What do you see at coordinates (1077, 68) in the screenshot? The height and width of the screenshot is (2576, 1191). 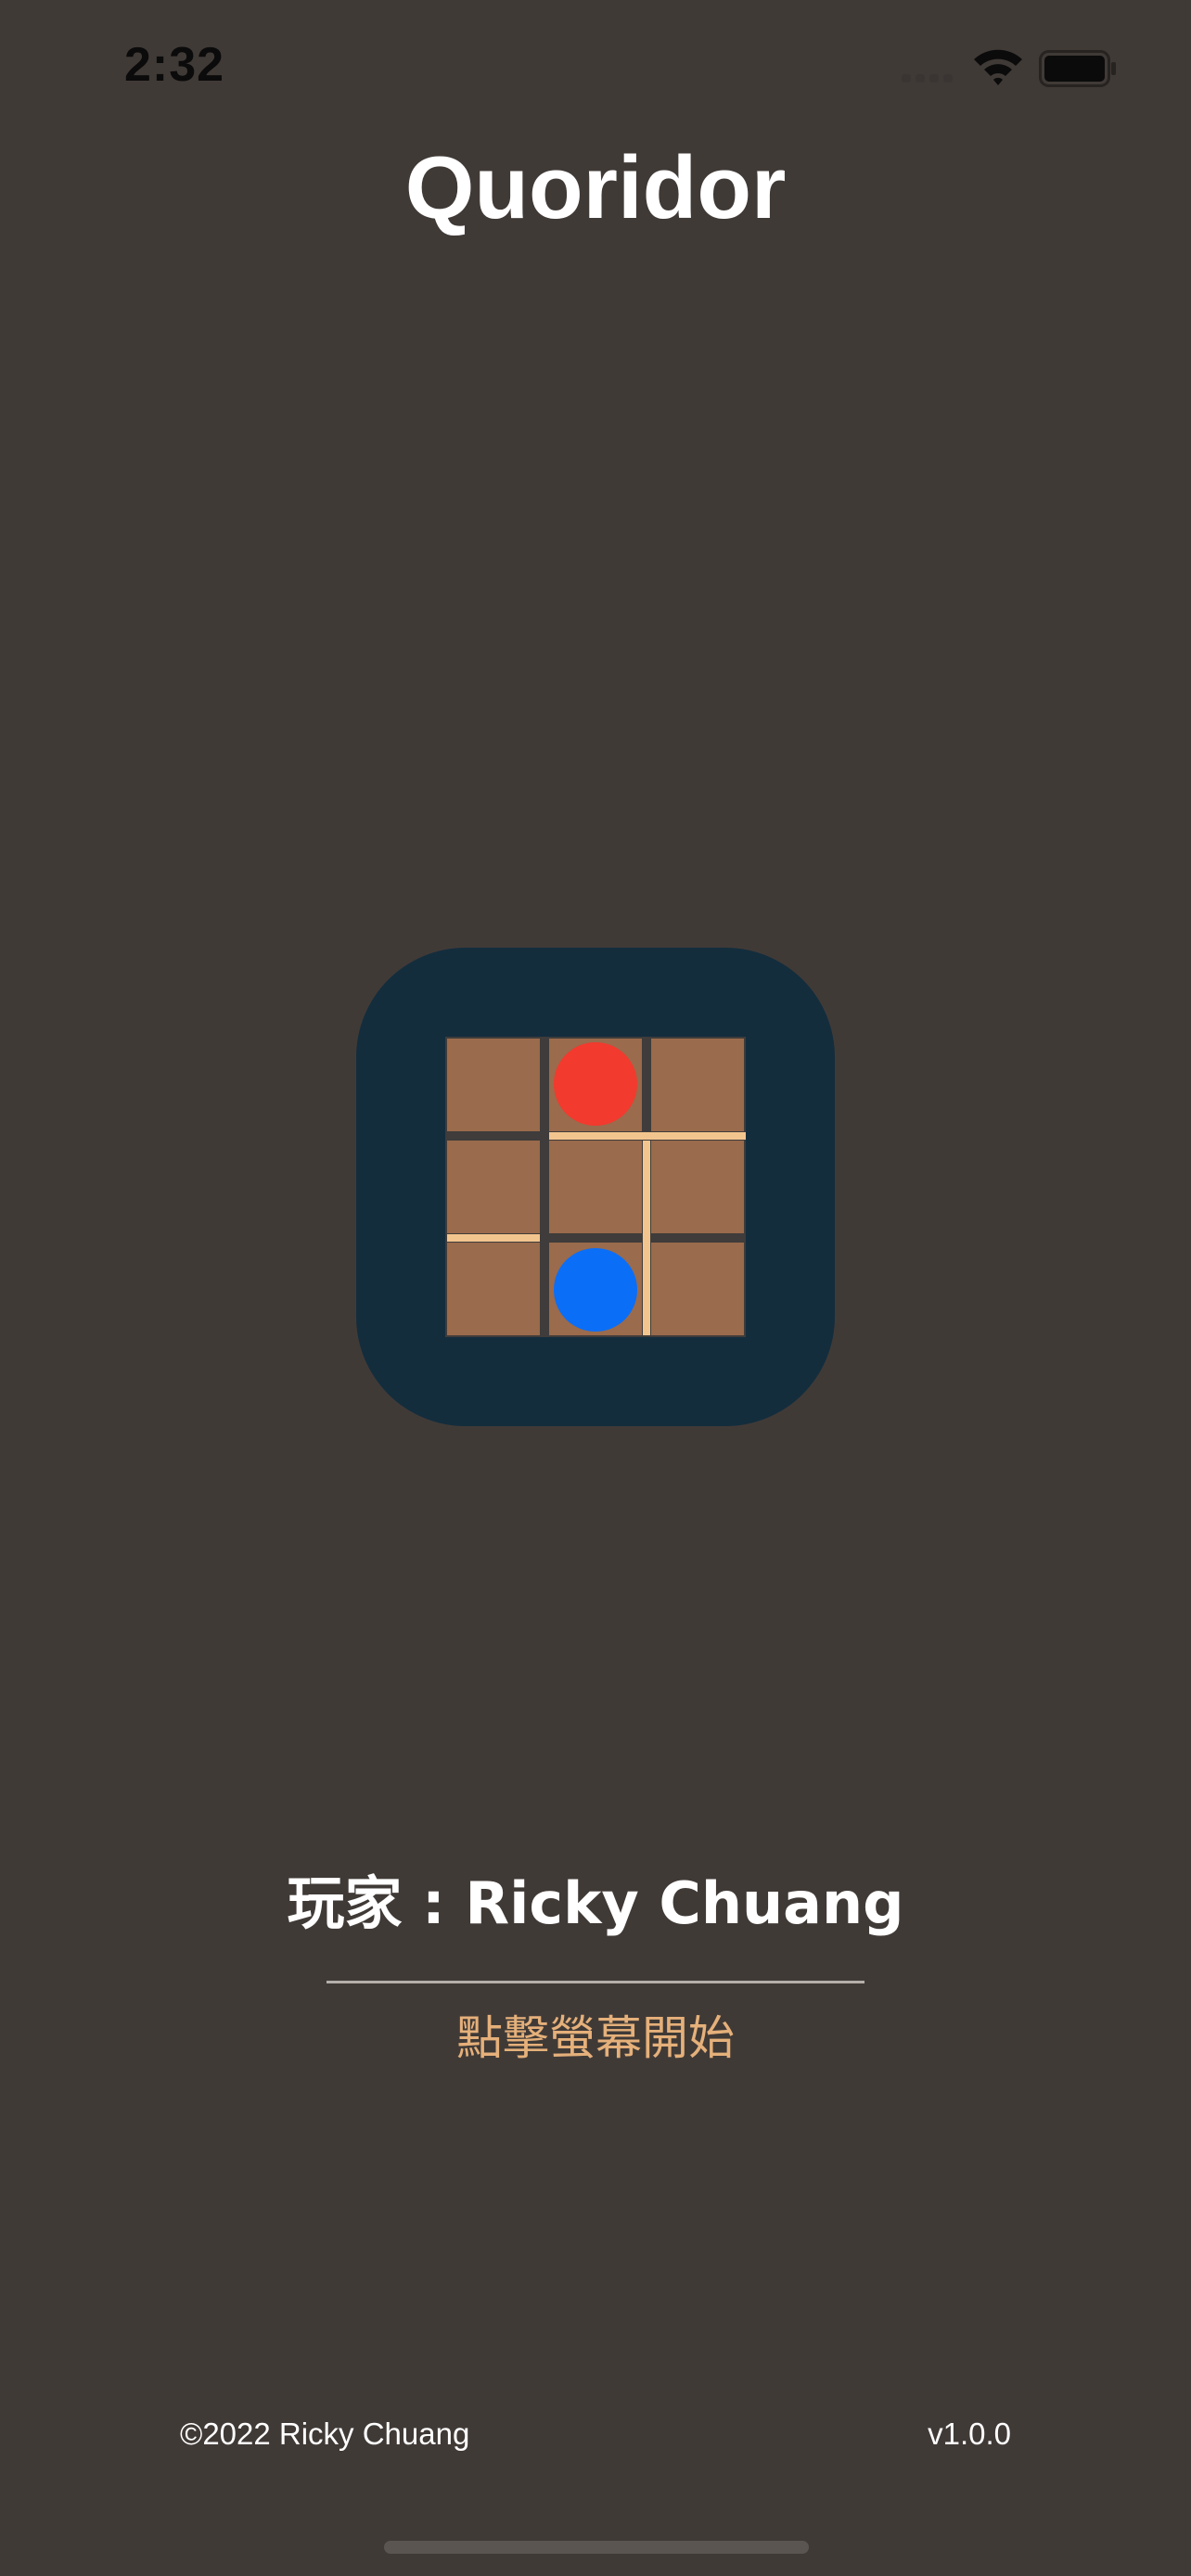 I see `battery-icon` at bounding box center [1077, 68].